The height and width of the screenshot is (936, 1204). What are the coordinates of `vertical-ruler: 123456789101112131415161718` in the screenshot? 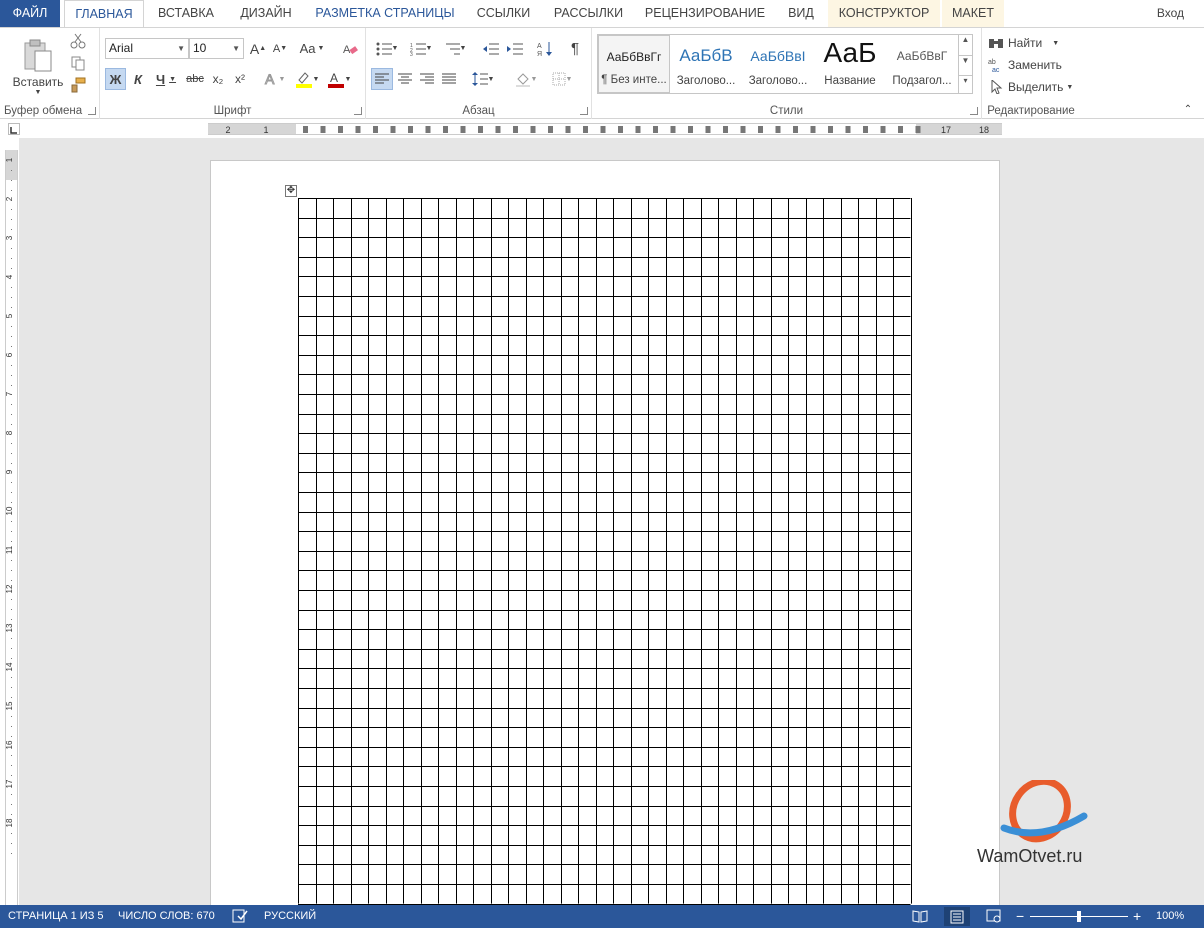 It's located at (11, 527).